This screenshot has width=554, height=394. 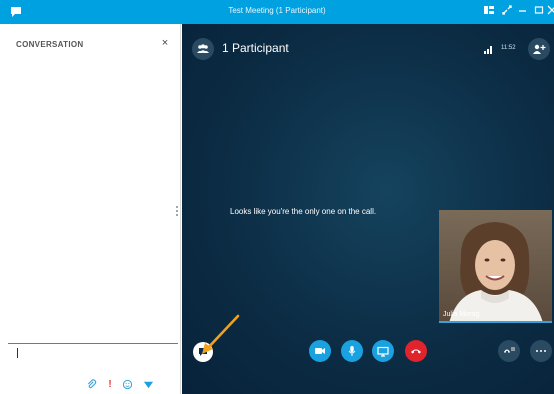 I want to click on microphone-button, so click(x=352, y=351).